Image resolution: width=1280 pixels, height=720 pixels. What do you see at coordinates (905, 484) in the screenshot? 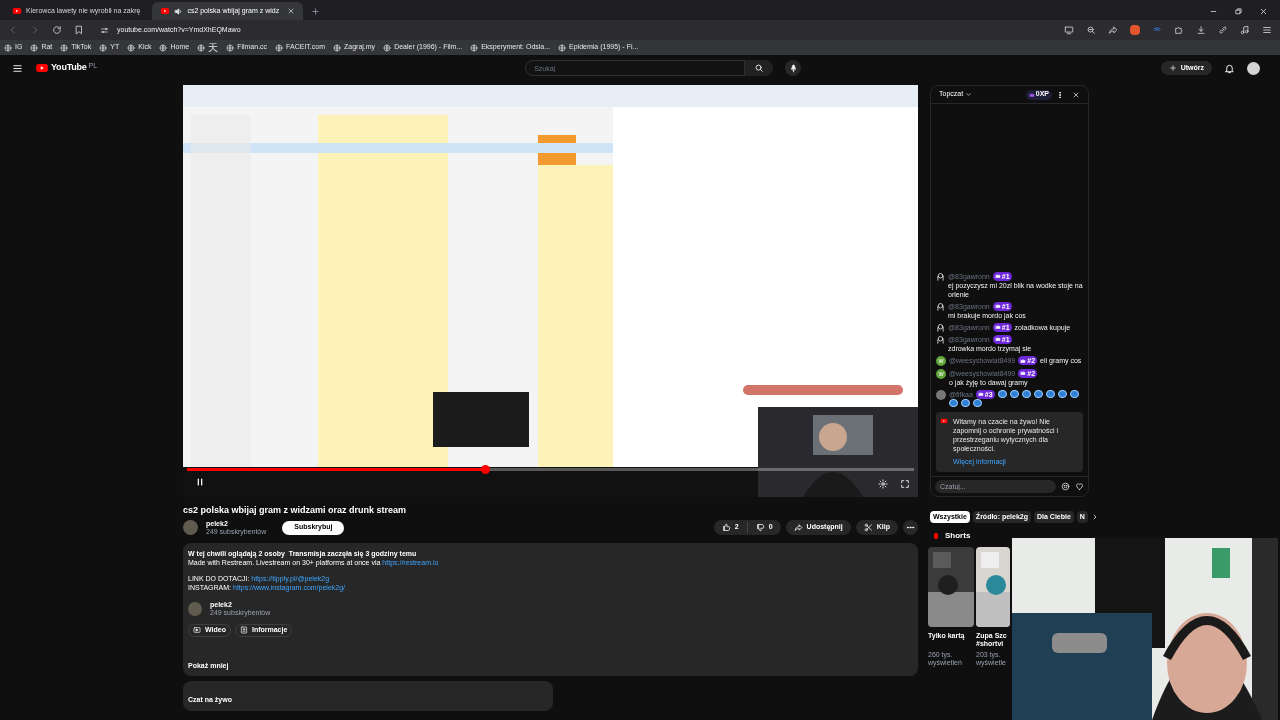
I see `fullscreen-icon` at bounding box center [905, 484].